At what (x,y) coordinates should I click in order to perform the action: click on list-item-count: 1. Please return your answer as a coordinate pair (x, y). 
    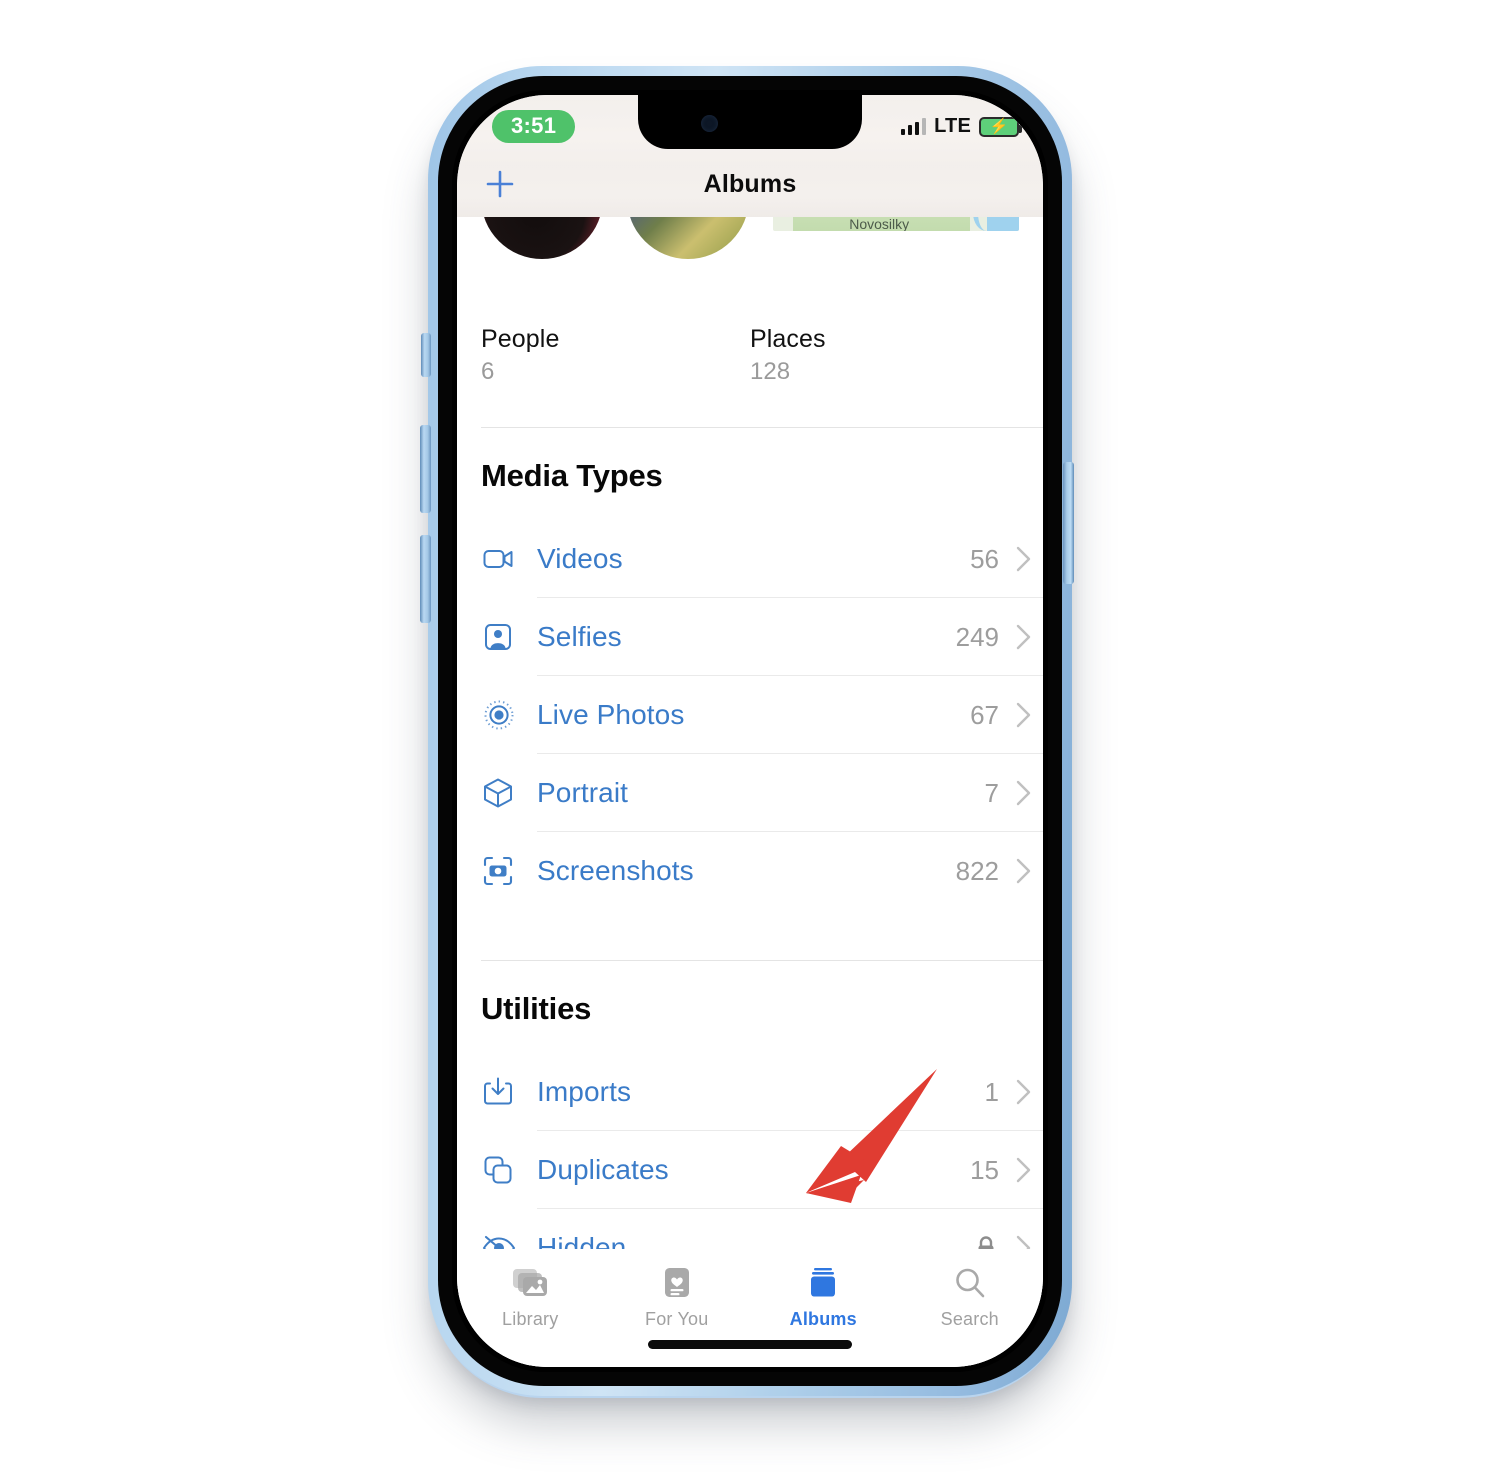
    Looking at the image, I should click on (991, 1091).